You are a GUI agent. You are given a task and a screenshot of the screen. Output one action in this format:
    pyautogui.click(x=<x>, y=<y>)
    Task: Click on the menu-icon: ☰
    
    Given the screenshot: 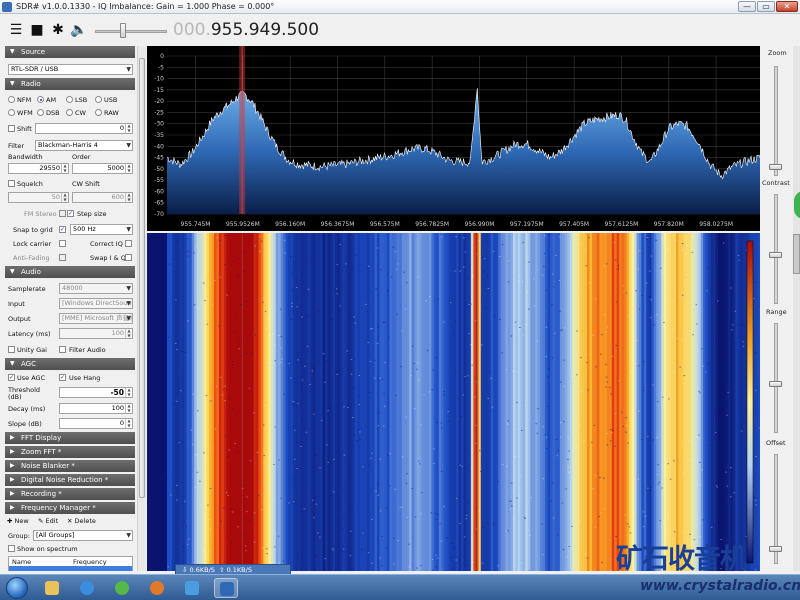 What is the action you would take?
    pyautogui.click(x=16, y=30)
    